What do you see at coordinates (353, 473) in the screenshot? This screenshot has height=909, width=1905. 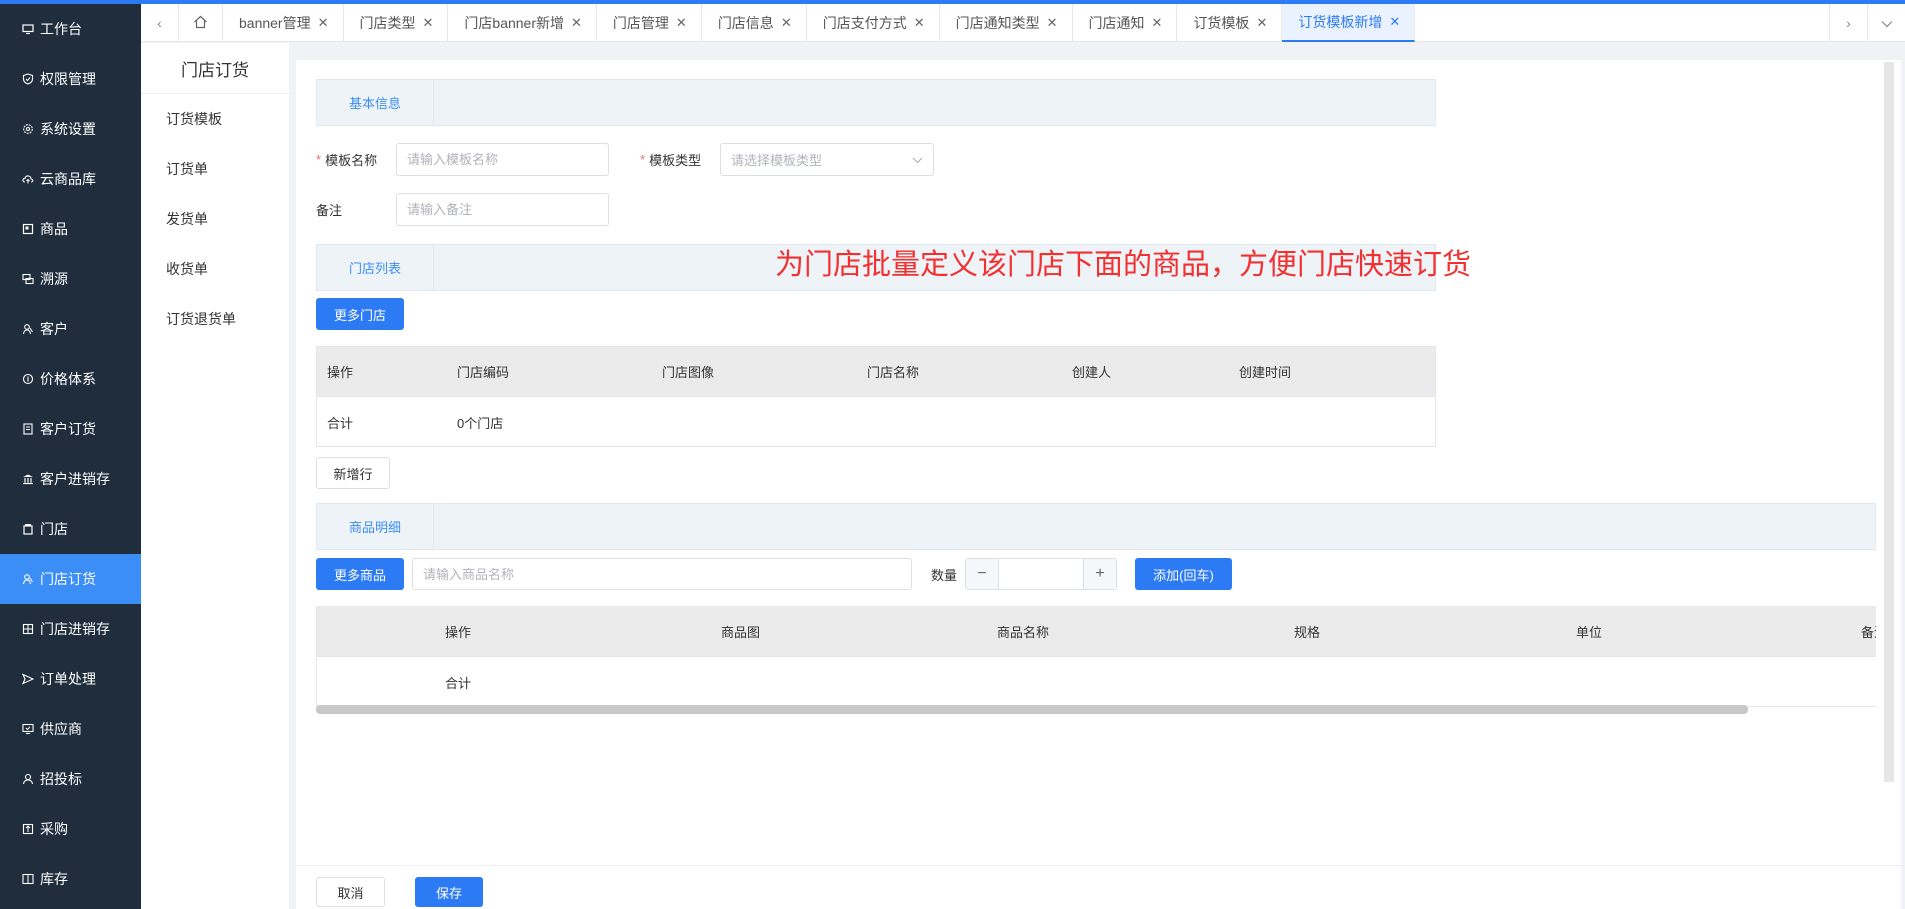 I see `add-row-button: 新增行` at bounding box center [353, 473].